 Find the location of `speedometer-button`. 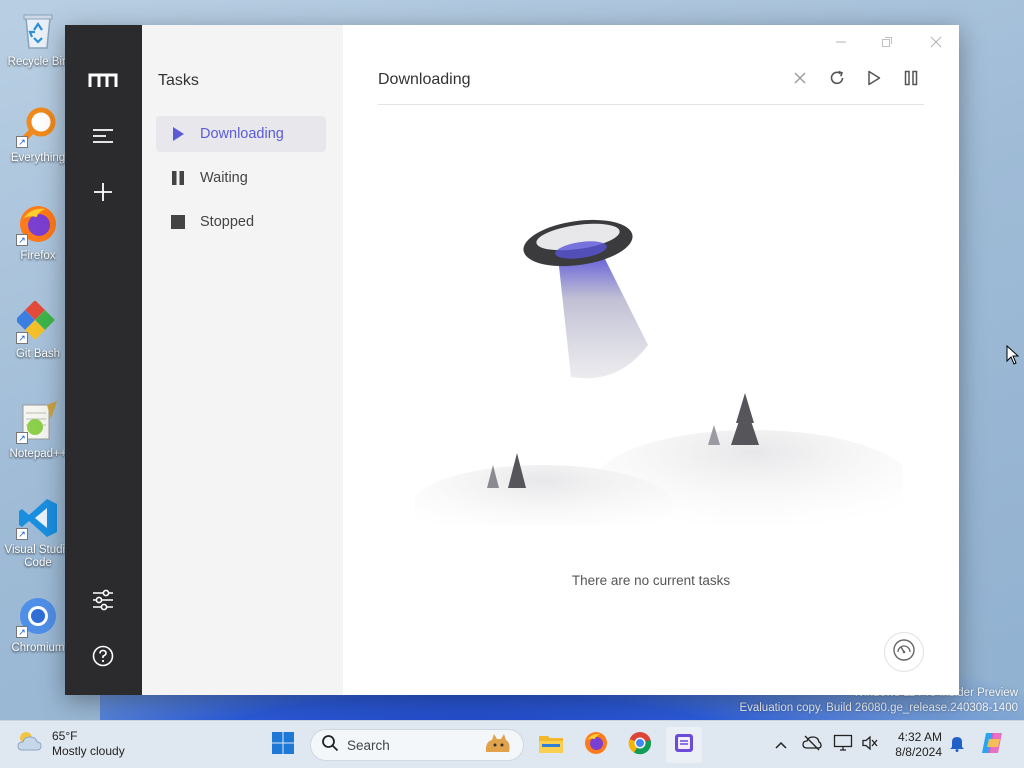

speedometer-button is located at coordinates (904, 652).